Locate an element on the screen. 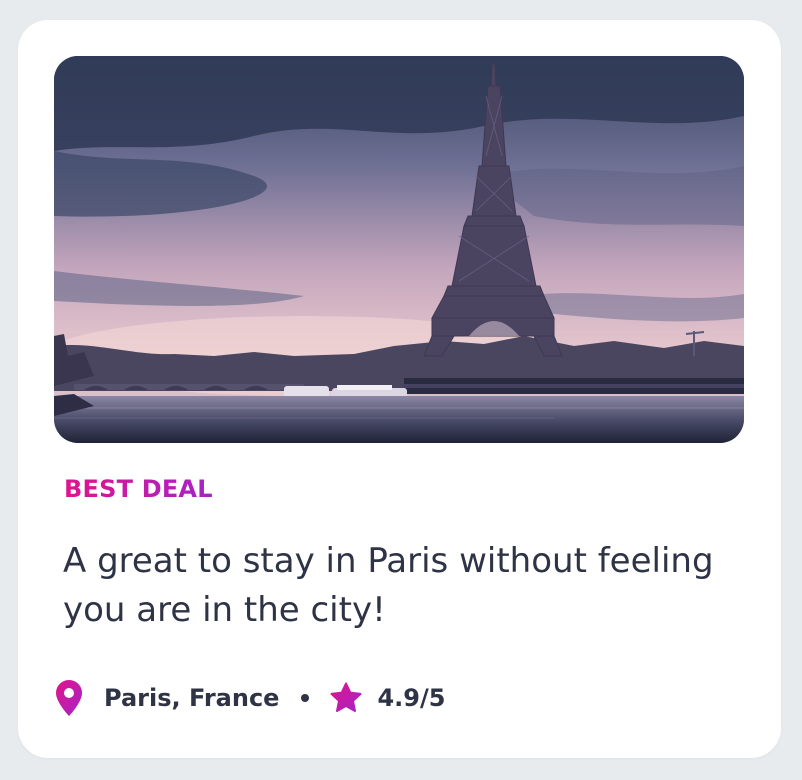  rating-value: 4.9/5 is located at coordinates (411, 698).